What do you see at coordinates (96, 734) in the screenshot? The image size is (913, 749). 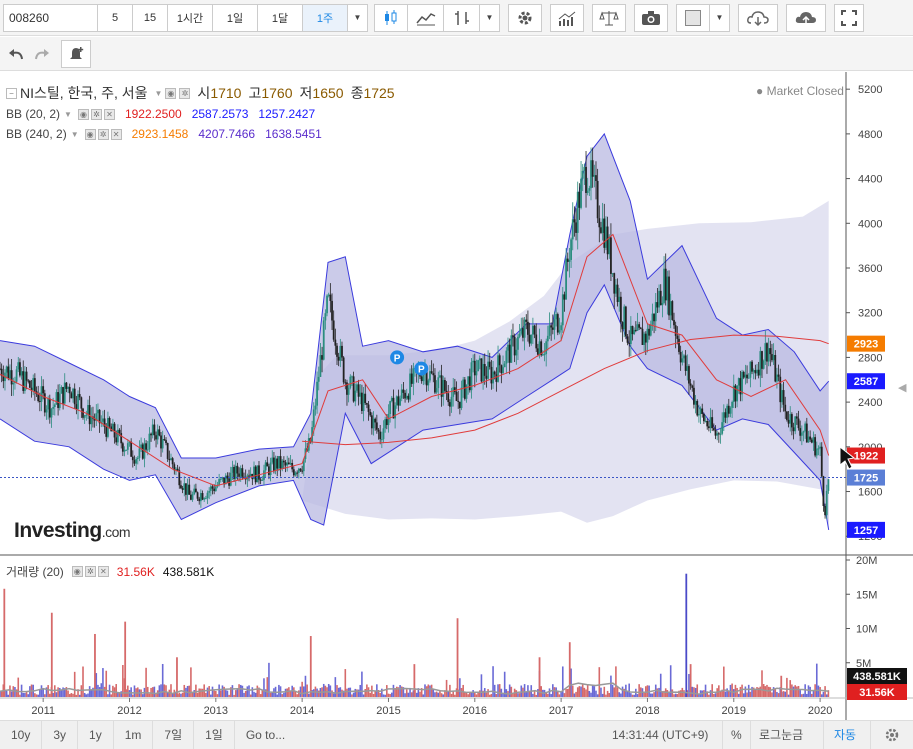 I see `range-1y: 1y` at bounding box center [96, 734].